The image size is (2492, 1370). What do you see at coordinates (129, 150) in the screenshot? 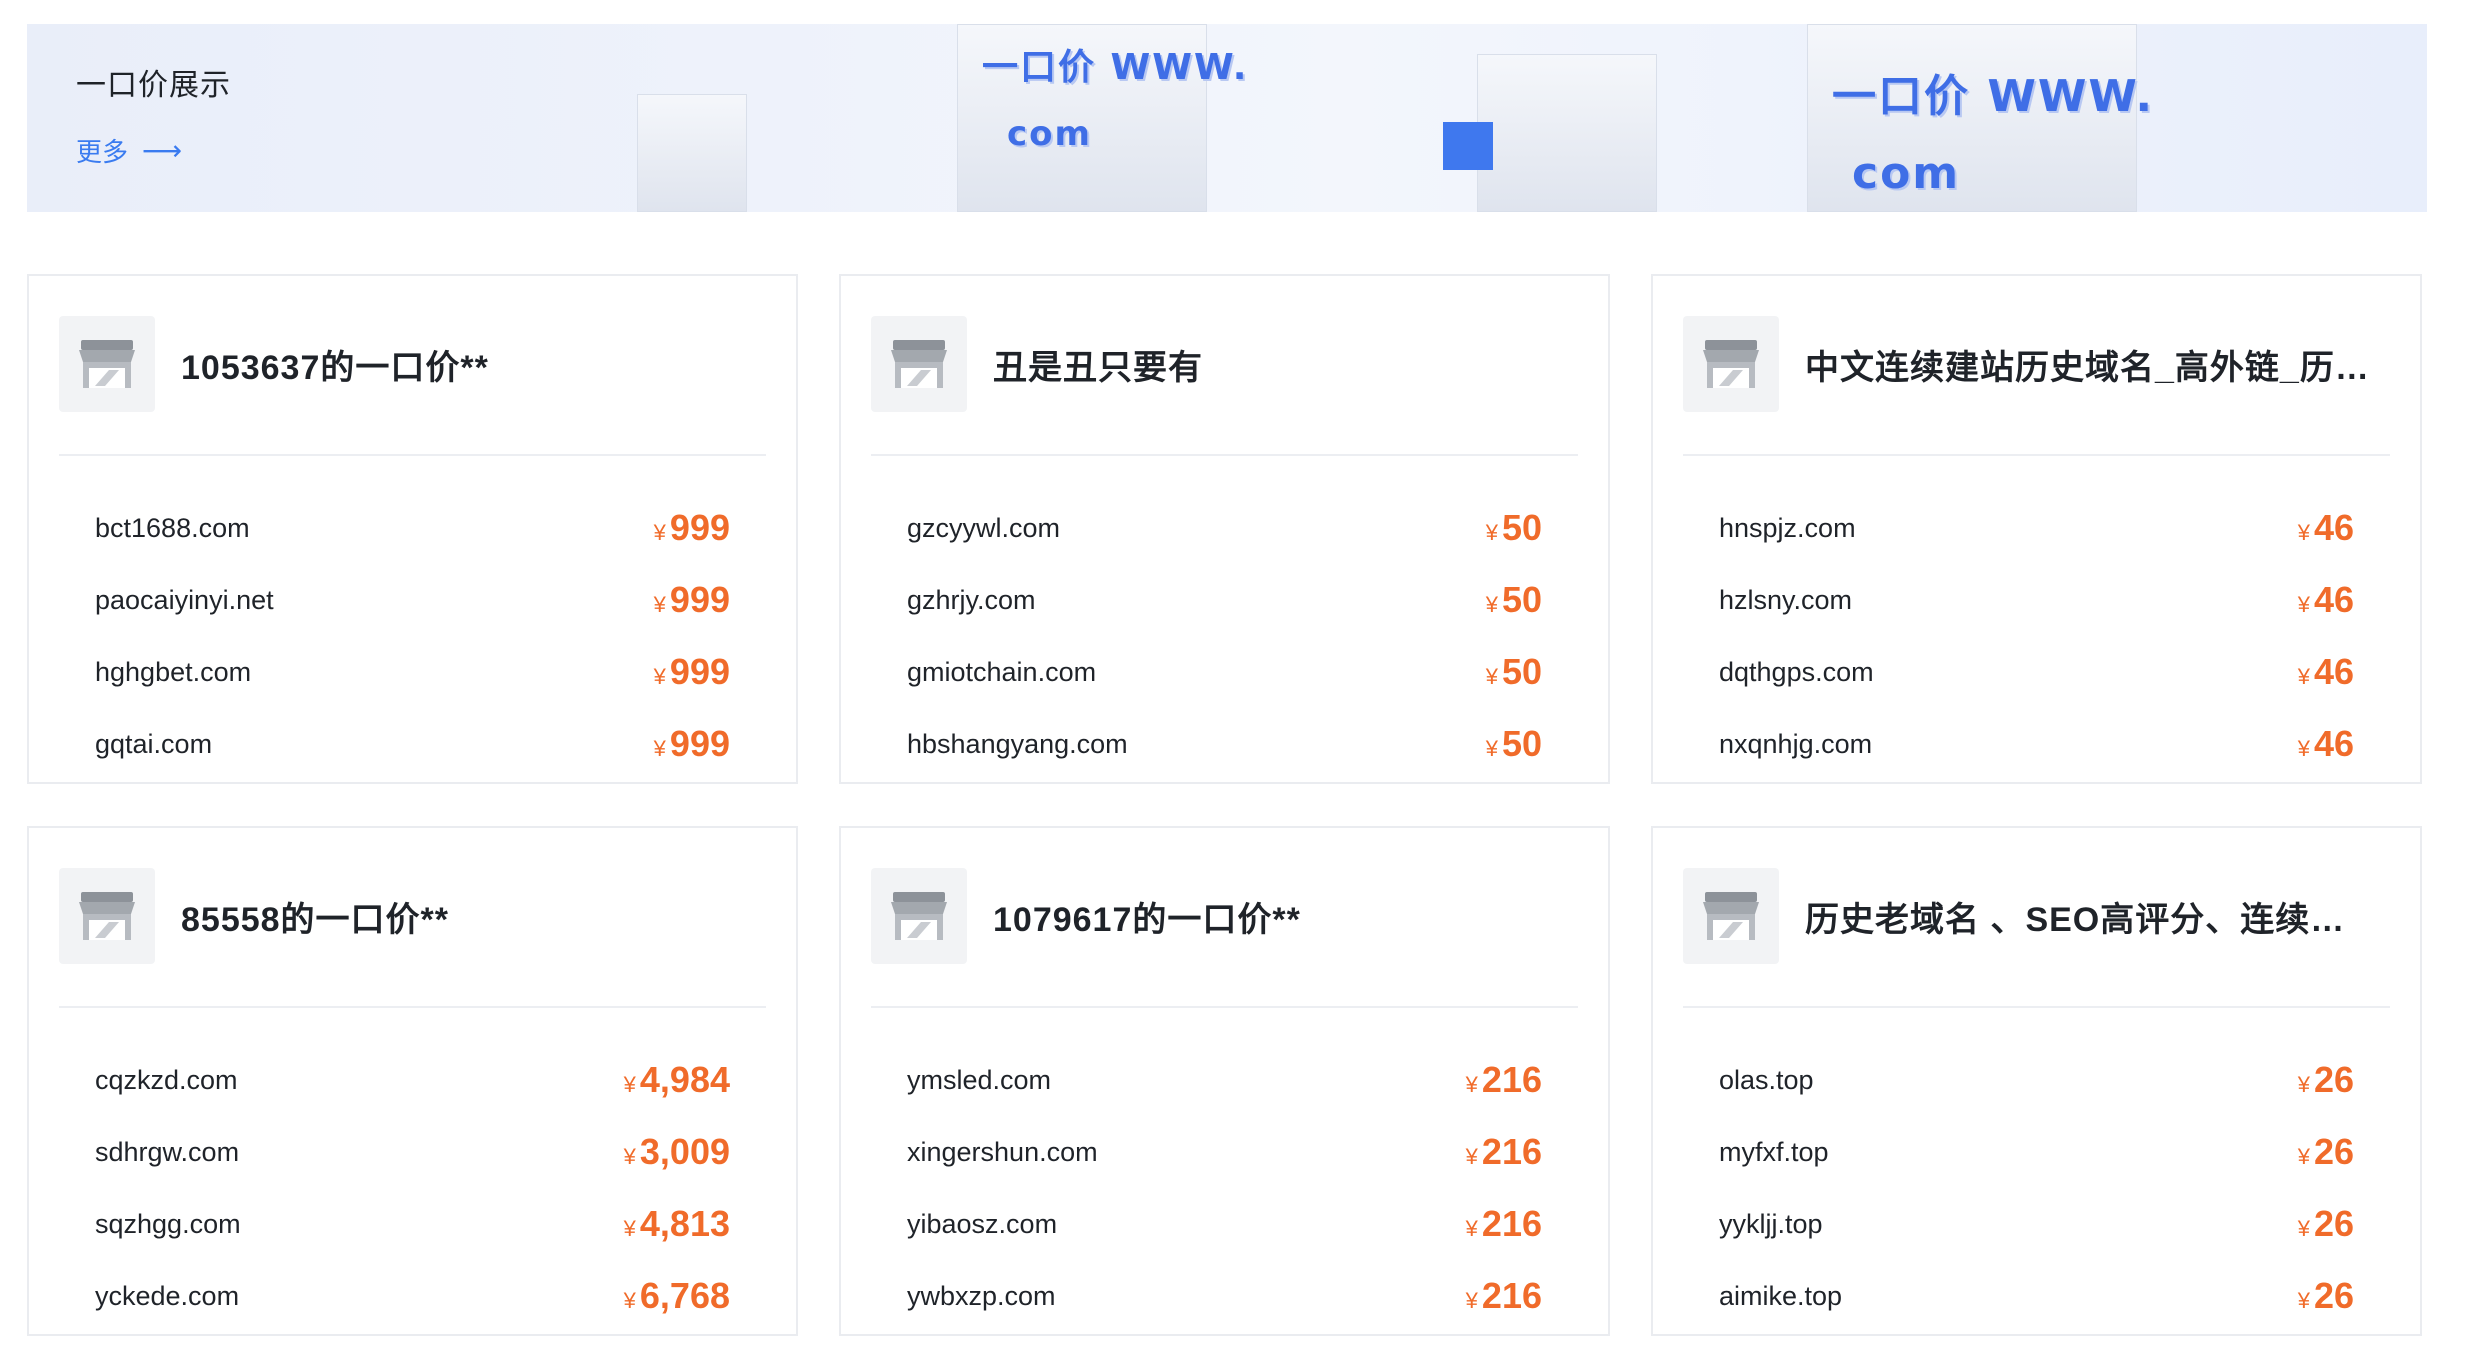
I see `more-link: 更多 ⟶` at bounding box center [129, 150].